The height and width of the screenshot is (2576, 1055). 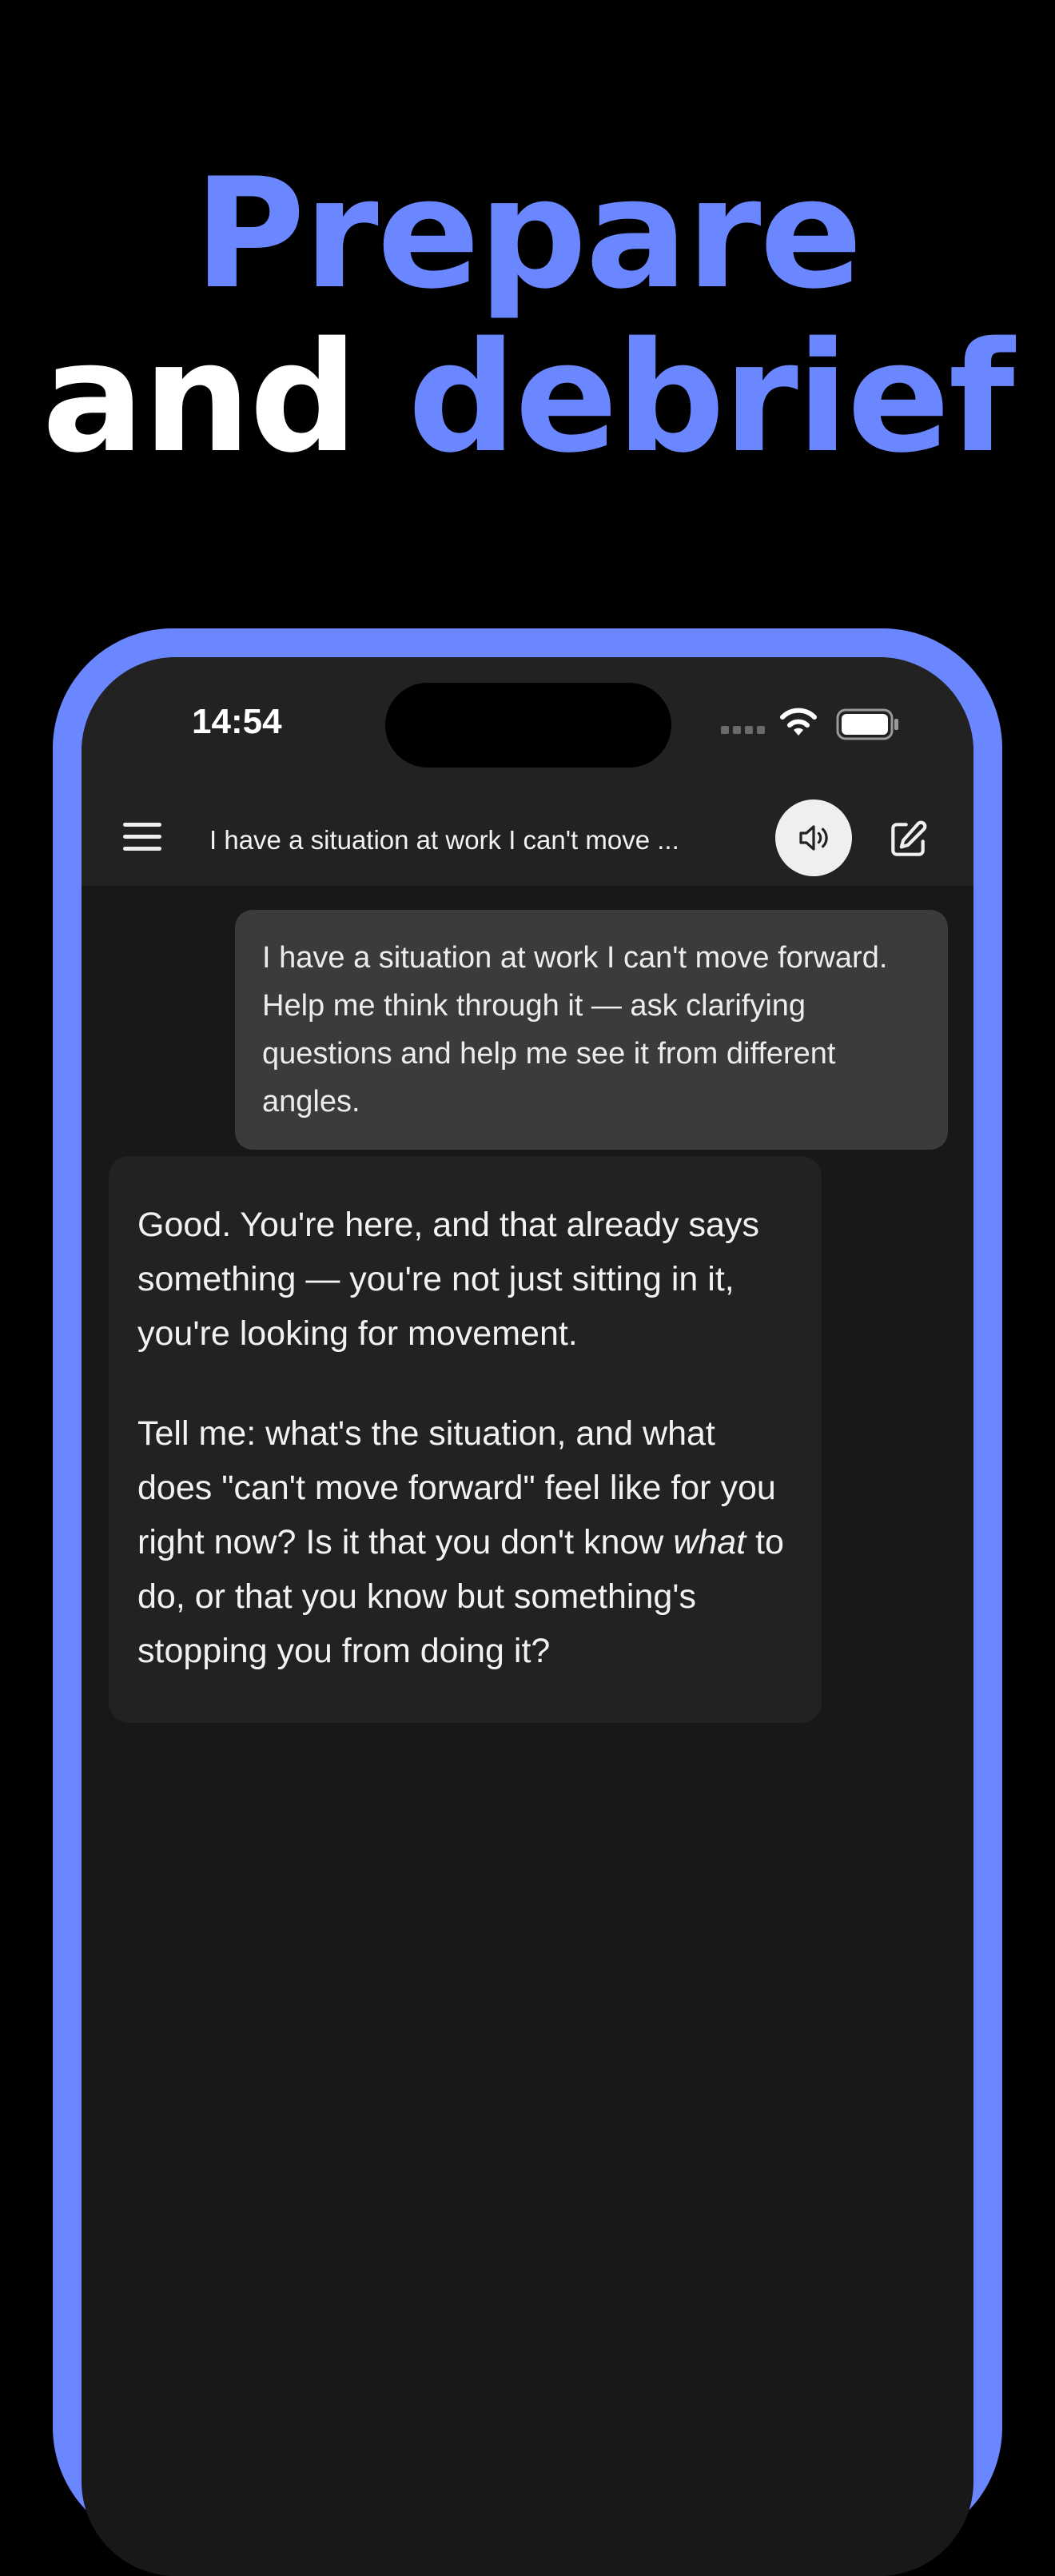 I want to click on wifi-icon, so click(x=798, y=722).